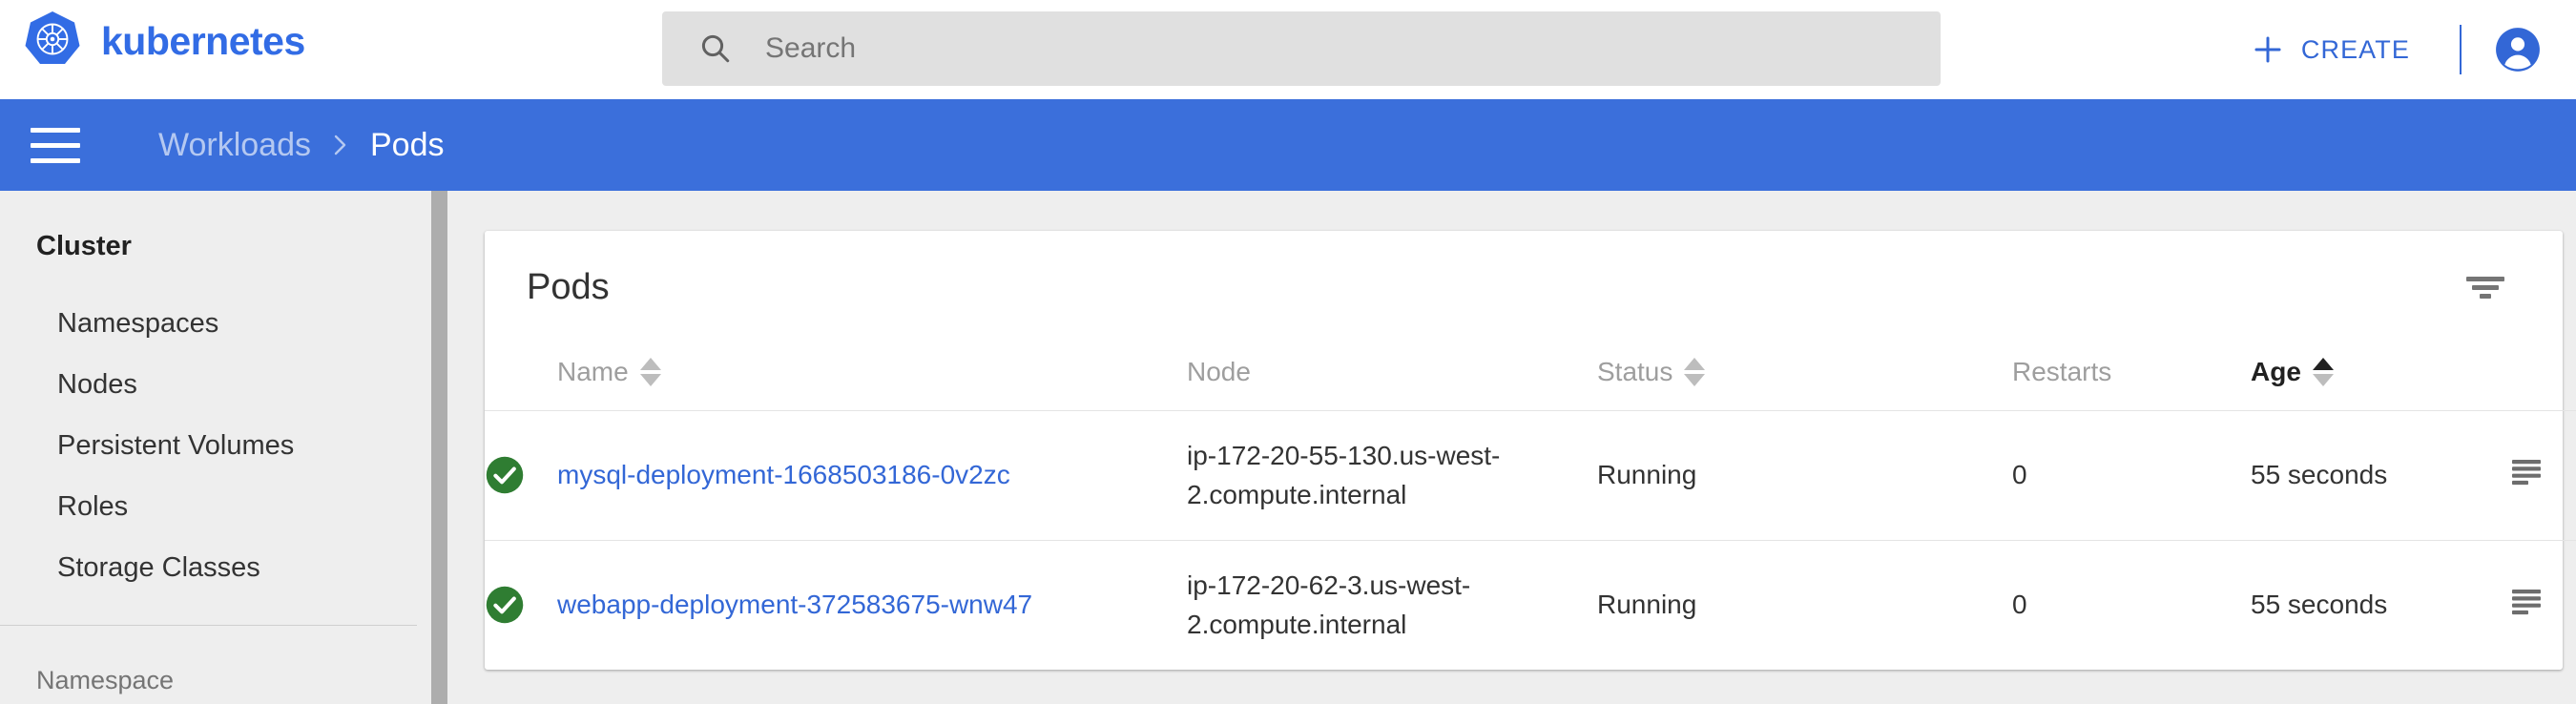  I want to click on sidebar-item-storage-classes: Storage Classes, so click(215, 567).